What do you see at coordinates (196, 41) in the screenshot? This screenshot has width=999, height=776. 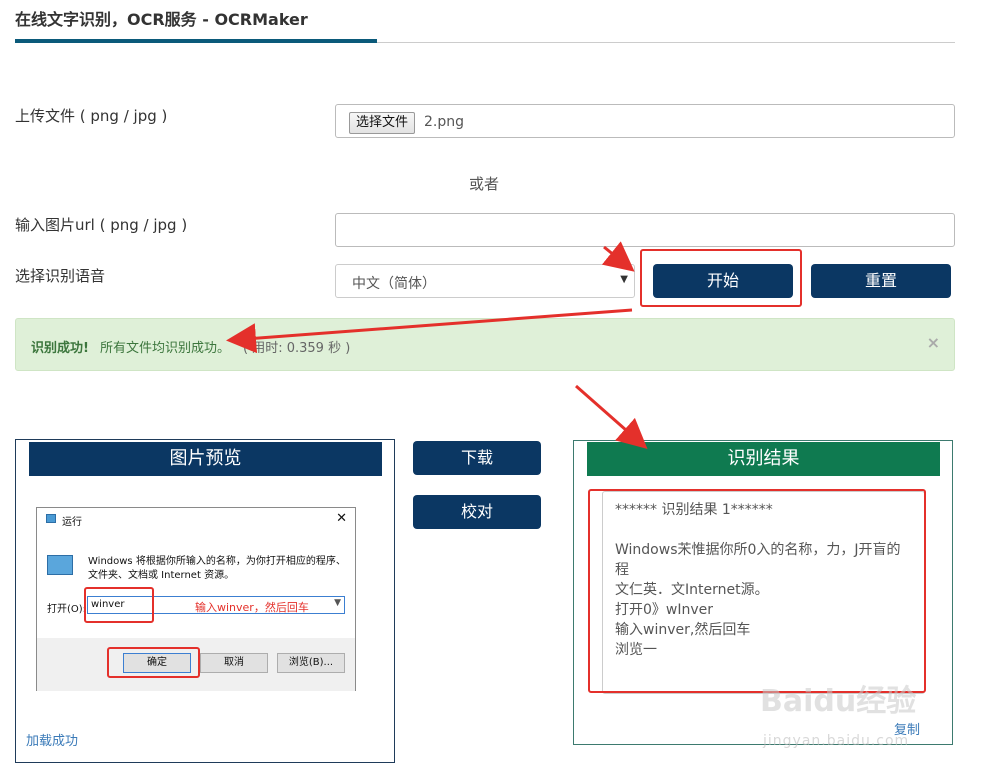 I see `title-accent-bar` at bounding box center [196, 41].